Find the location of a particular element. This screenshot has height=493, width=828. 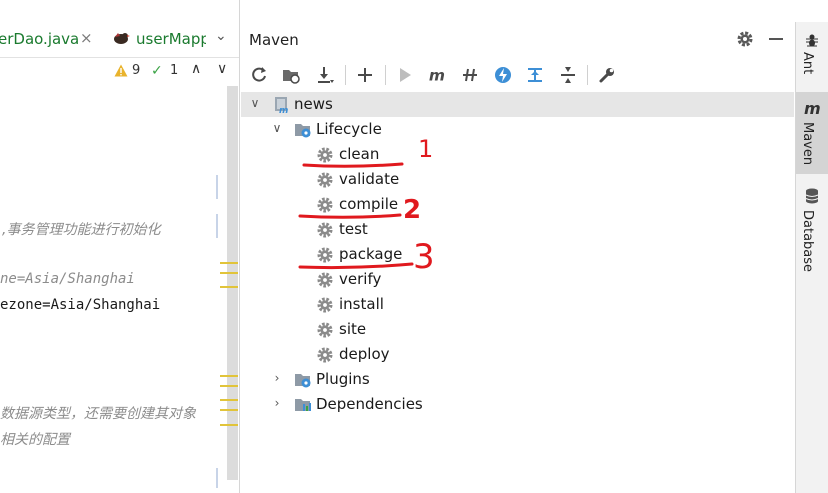

toggle-offline-icon is located at coordinates (470, 75).